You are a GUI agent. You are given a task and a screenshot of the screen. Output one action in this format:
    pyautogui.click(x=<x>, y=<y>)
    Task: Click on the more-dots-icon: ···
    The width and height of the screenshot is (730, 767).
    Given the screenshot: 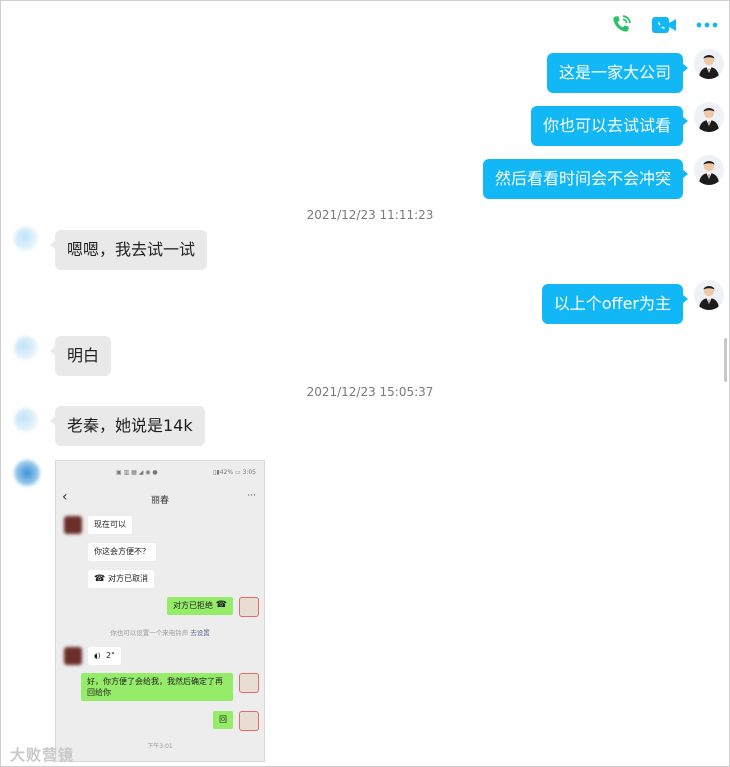 What is the action you would take?
    pyautogui.click(x=251, y=496)
    